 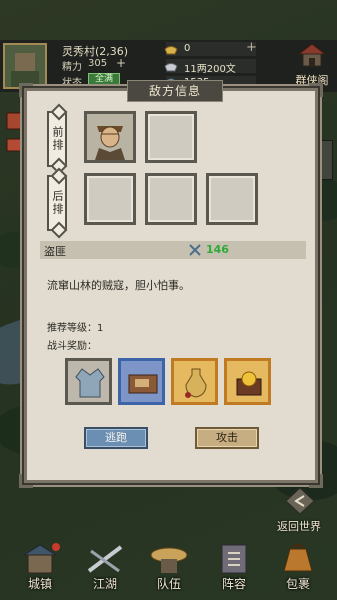 I want to click on combat-power-value: 146, so click(x=217, y=249).